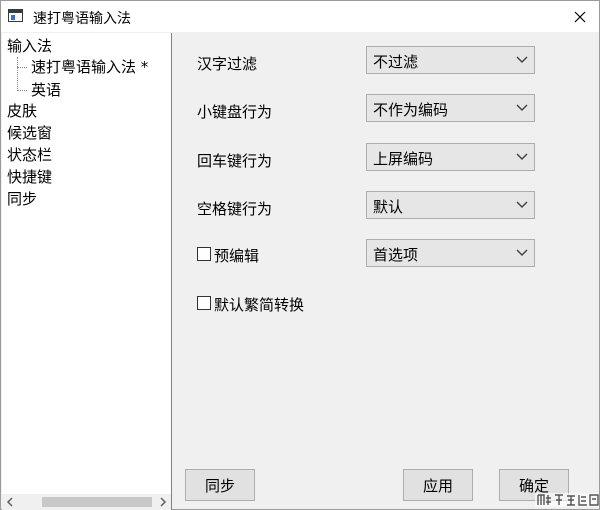 This screenshot has height=510, width=600. I want to click on window-app-icon, so click(15, 15).